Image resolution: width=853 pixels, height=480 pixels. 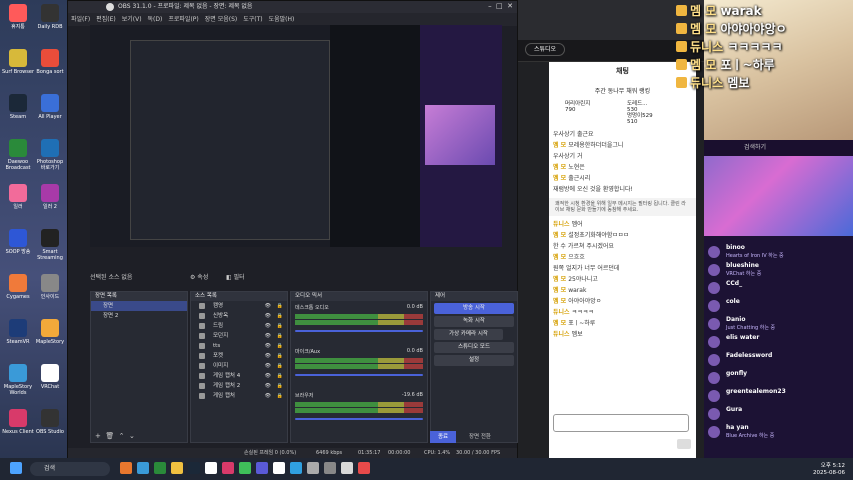 What do you see at coordinates (18, 332) in the screenshot?
I see `desktop-icon: SteamVR` at bounding box center [18, 332].